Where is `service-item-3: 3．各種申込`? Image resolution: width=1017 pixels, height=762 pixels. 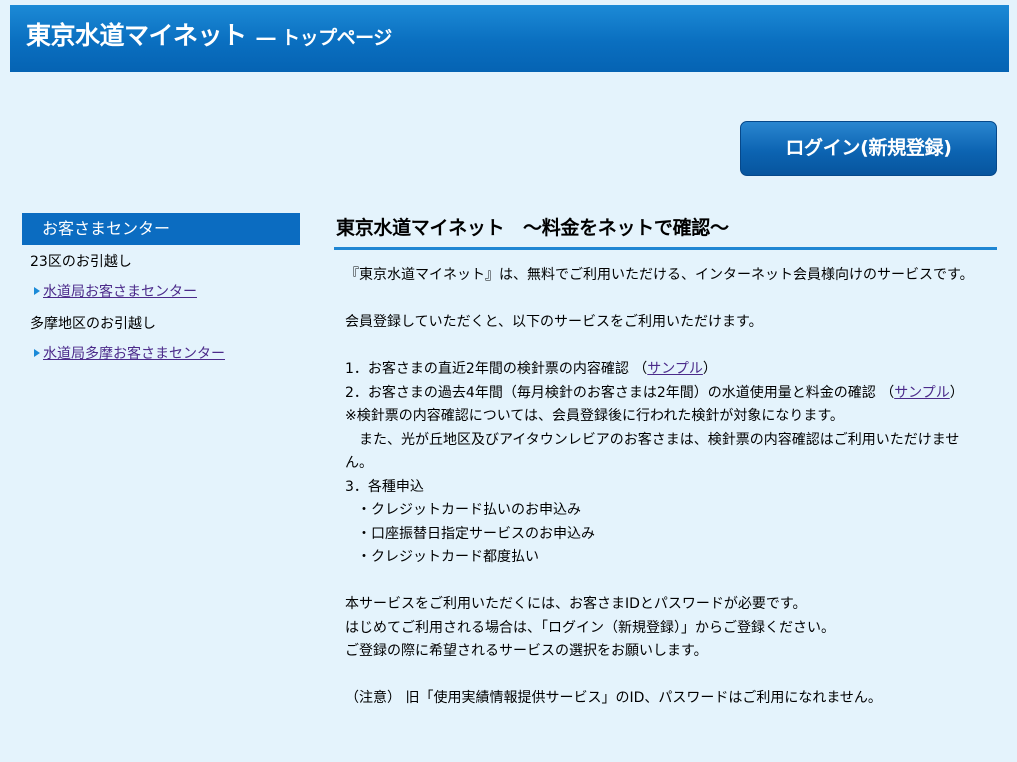 service-item-3: 3．各種申込 is located at coordinates (384, 486).